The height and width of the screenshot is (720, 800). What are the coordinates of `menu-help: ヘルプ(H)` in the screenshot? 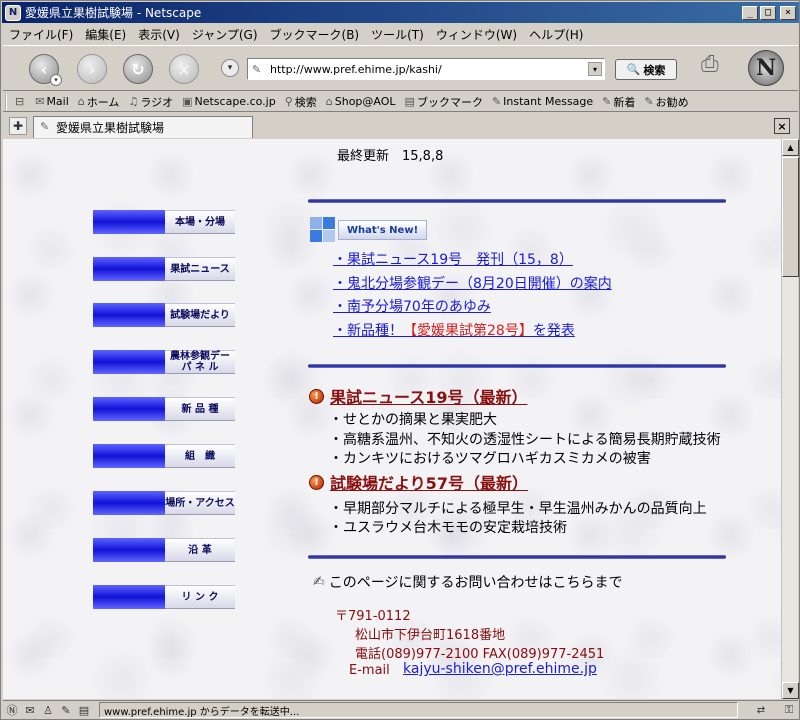 It's located at (556, 34).